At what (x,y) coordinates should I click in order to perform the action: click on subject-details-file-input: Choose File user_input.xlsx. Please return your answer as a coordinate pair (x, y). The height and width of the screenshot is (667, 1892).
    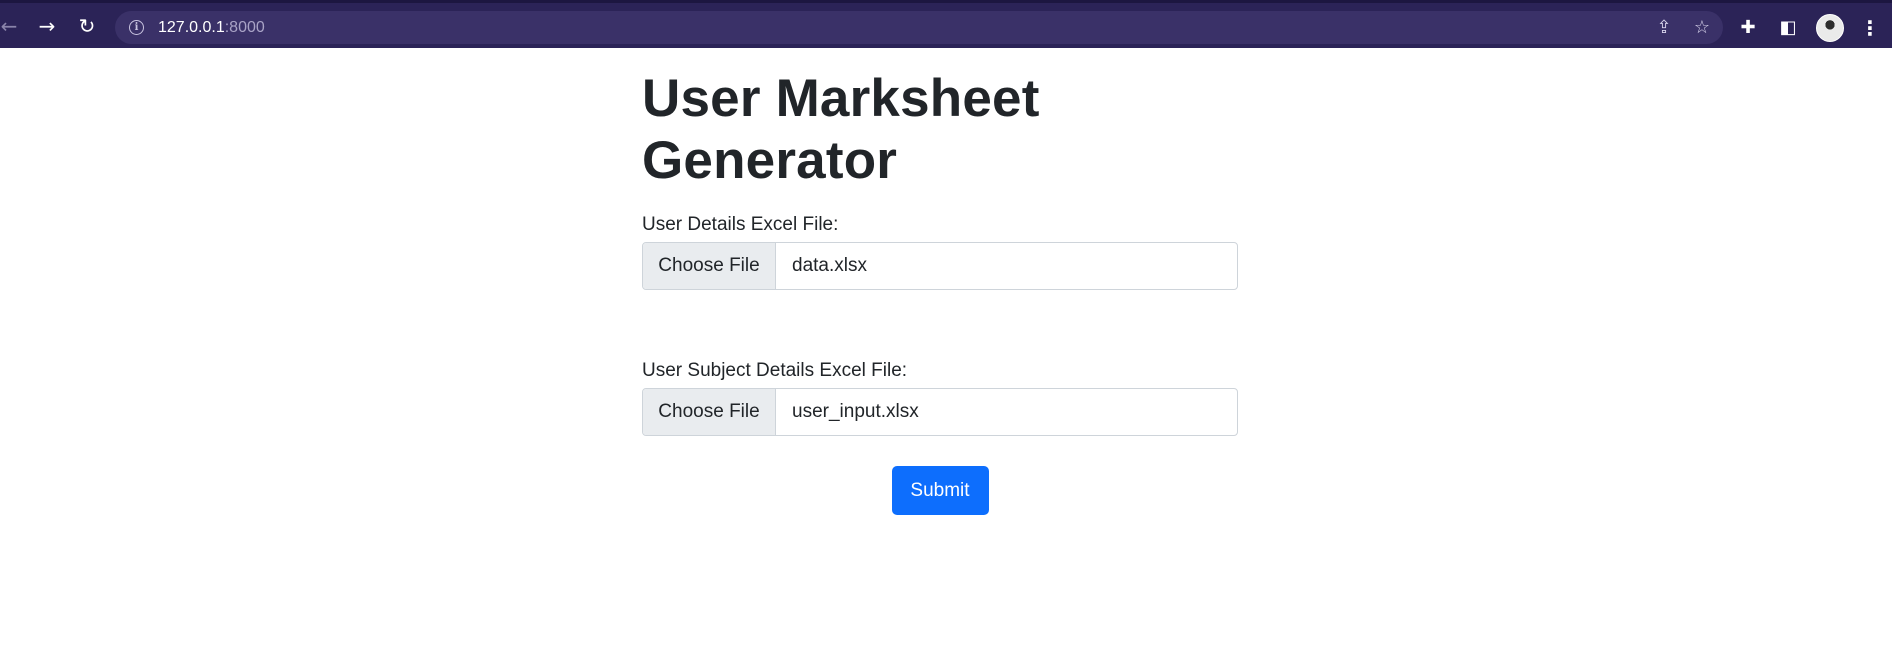
    Looking at the image, I should click on (940, 412).